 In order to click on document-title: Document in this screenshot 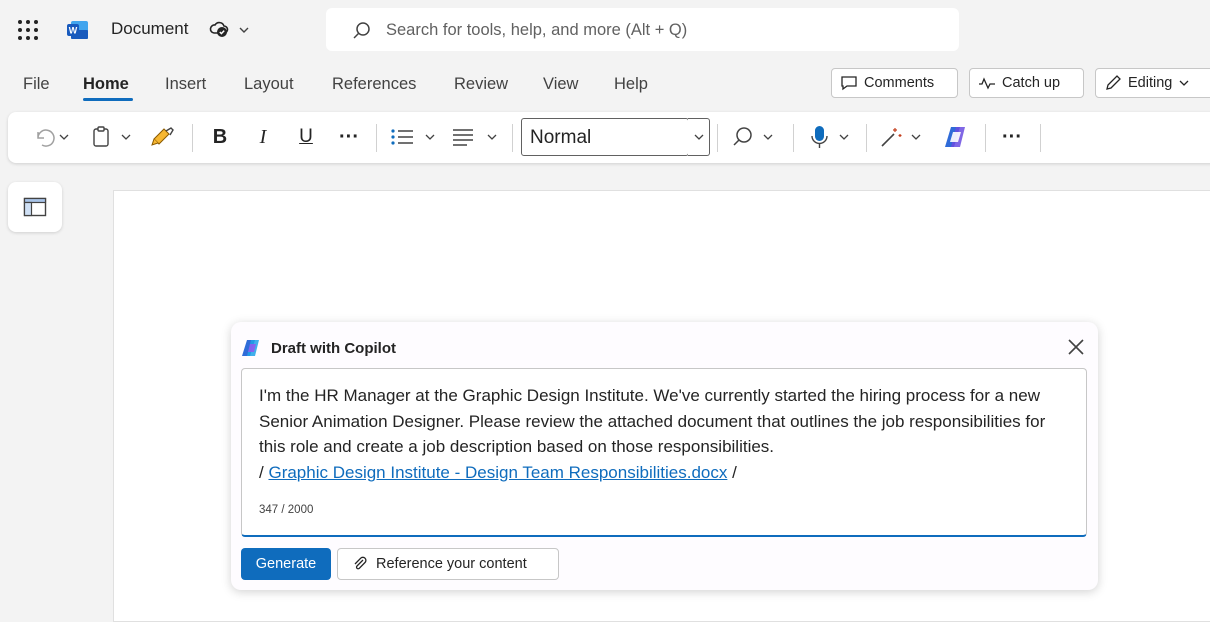, I will do `click(149, 29)`.